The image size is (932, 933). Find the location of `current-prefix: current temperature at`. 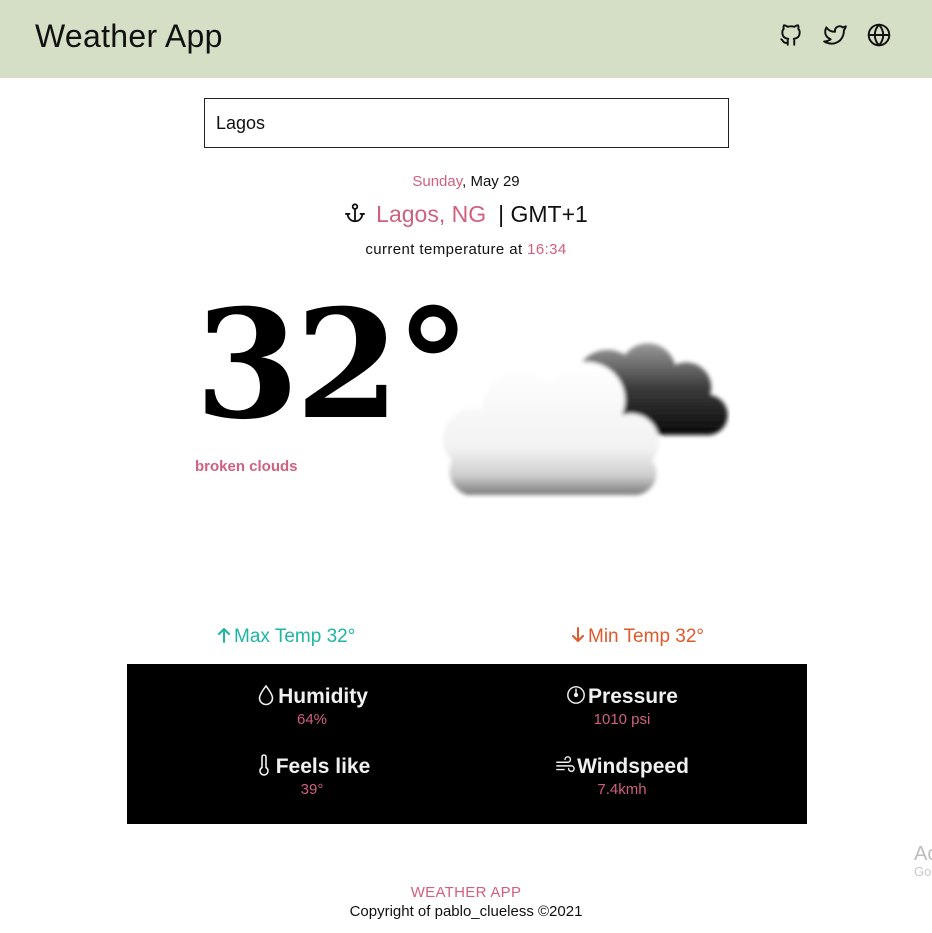

current-prefix: current temperature at is located at coordinates (446, 249).